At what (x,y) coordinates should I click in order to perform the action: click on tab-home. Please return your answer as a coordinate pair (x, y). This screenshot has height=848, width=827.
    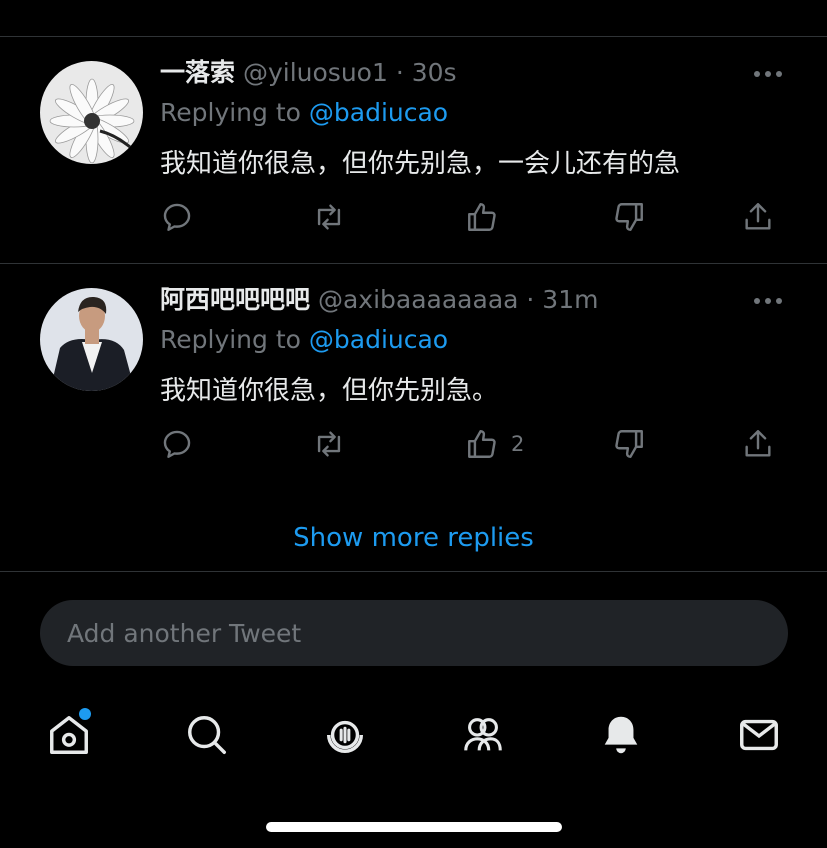
    Looking at the image, I should click on (69, 734).